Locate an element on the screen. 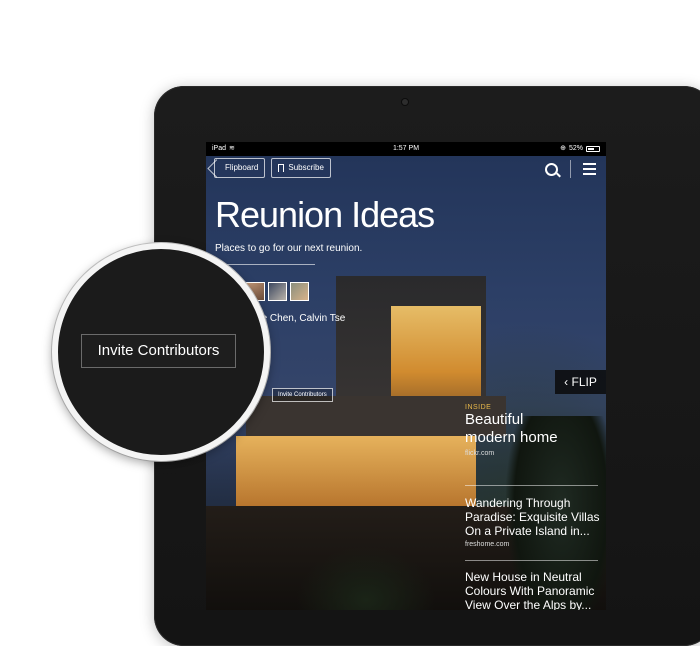  battery-icon is located at coordinates (593, 149).